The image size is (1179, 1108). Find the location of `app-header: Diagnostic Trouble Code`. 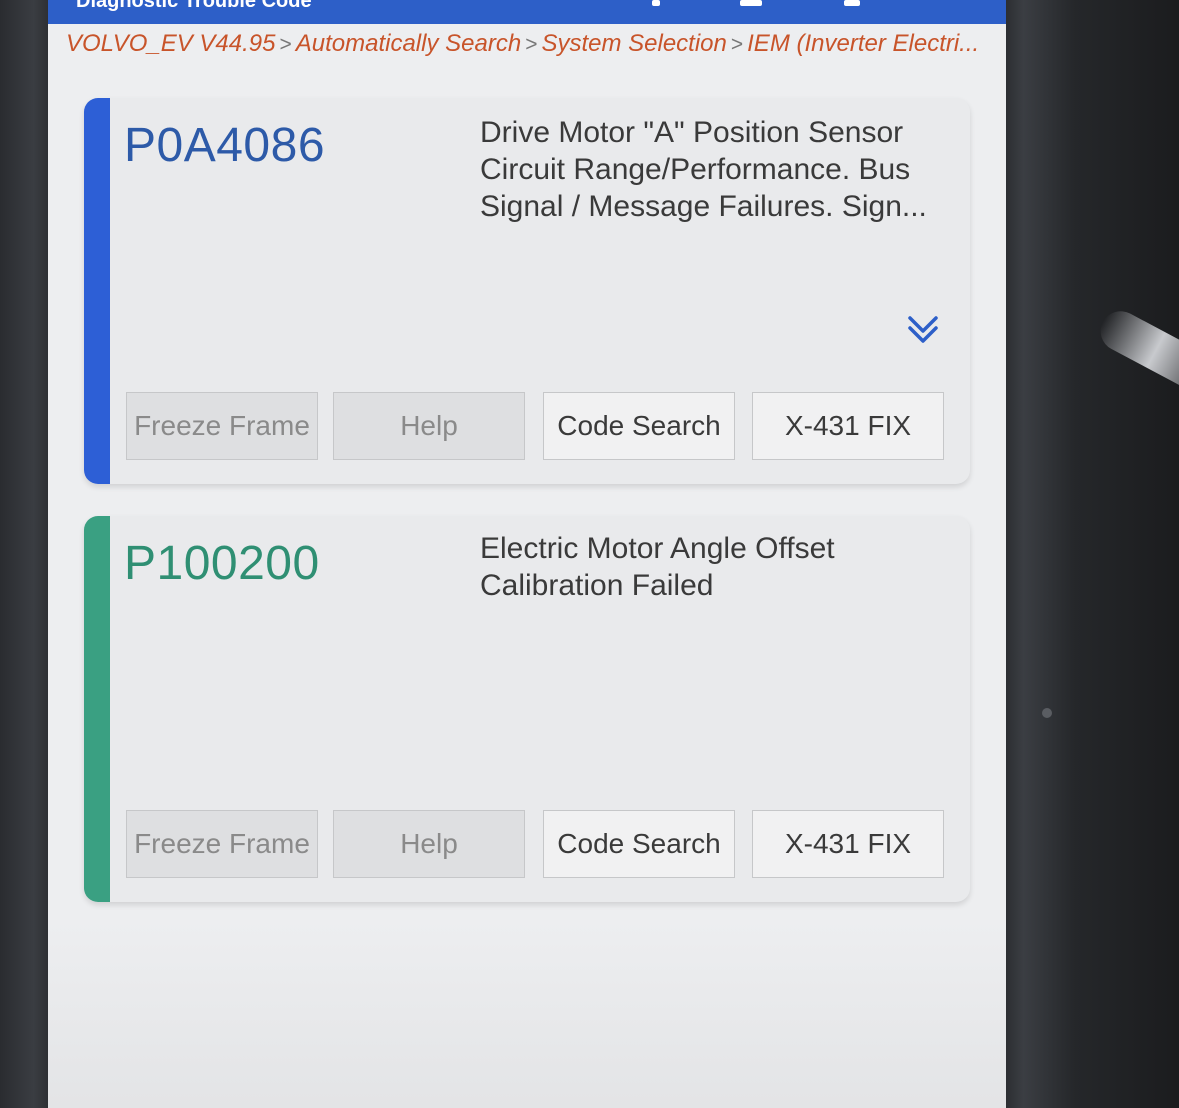

app-header: Diagnostic Trouble Code is located at coordinates (527, 12).